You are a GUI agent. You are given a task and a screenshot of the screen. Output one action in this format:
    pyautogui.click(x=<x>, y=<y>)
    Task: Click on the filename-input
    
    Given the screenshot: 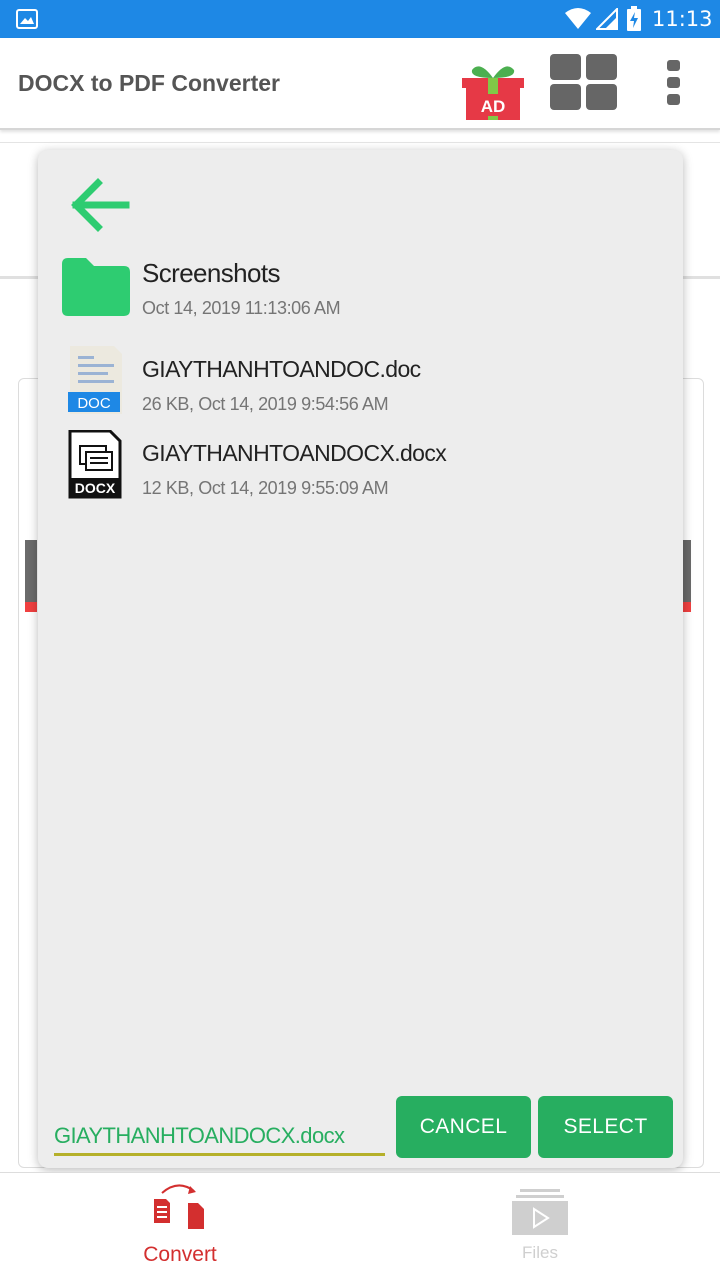 What is the action you would take?
    pyautogui.click(x=219, y=1134)
    